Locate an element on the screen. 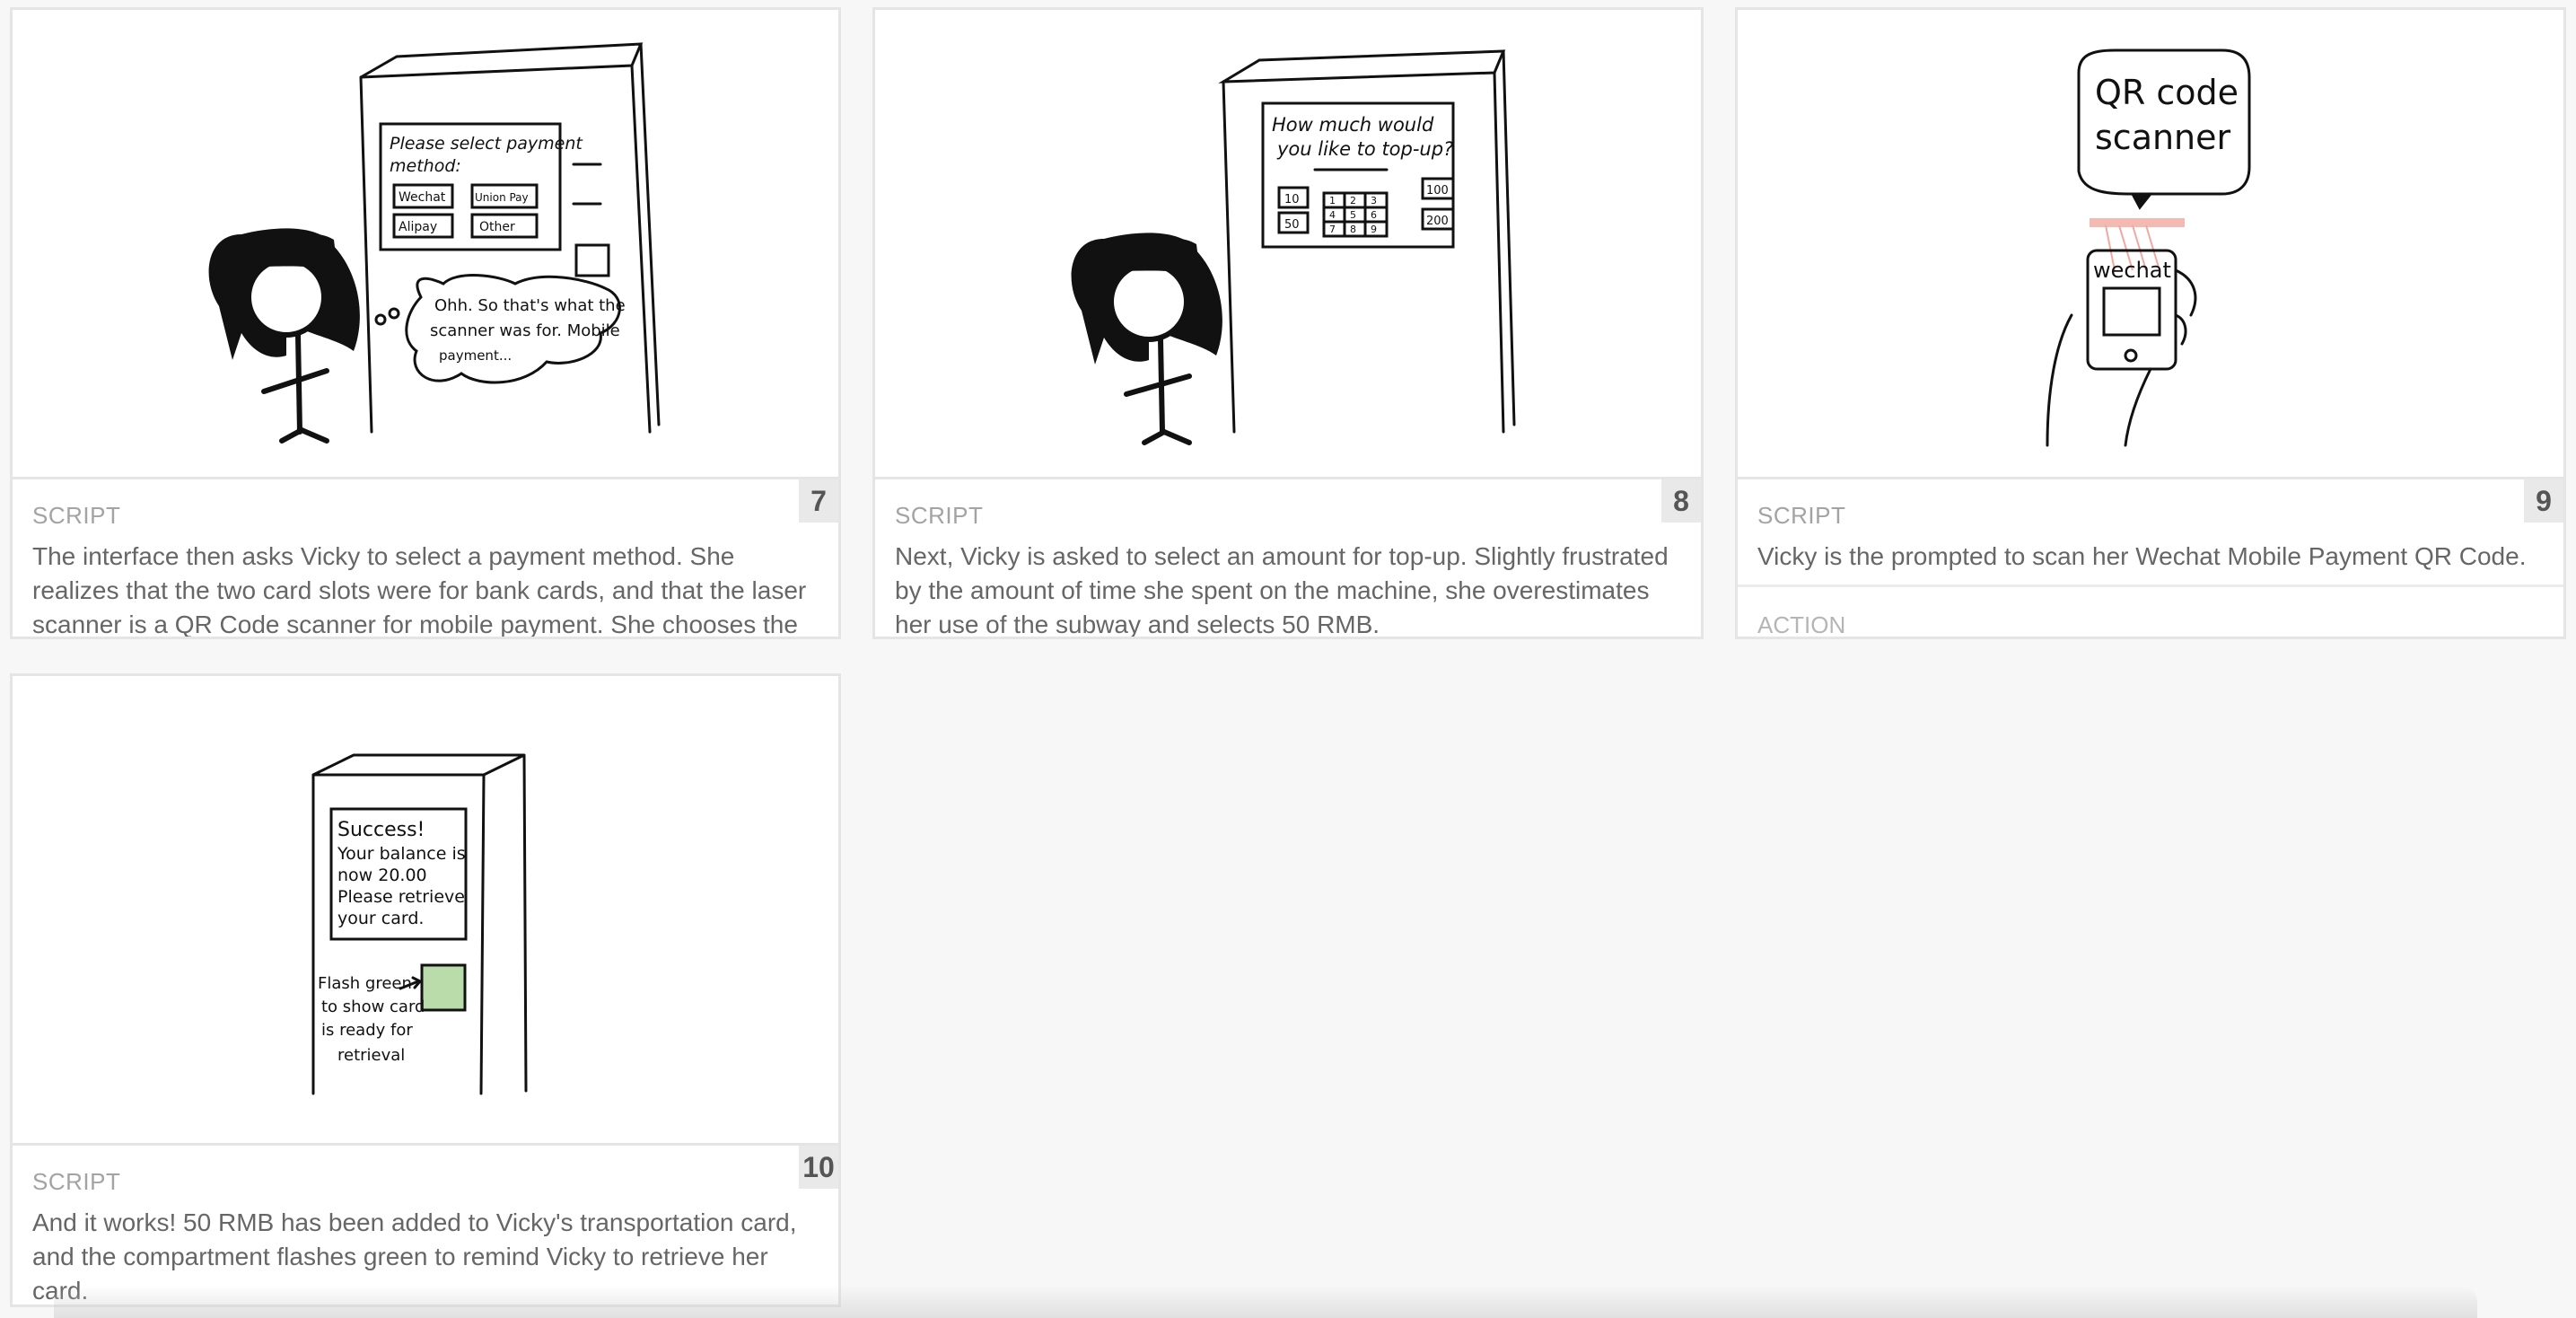 The image size is (2576, 1318). machine-back-edge is located at coordinates (650, 235).